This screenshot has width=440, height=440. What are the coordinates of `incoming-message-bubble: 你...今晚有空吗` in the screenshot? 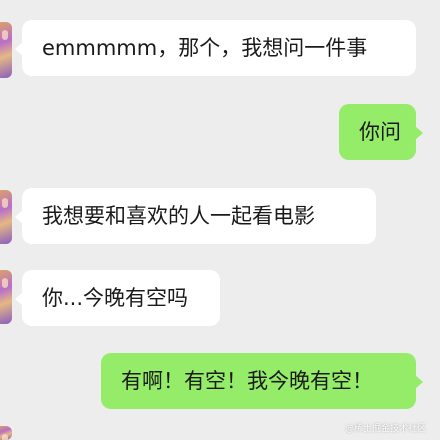 It's located at (117, 298).